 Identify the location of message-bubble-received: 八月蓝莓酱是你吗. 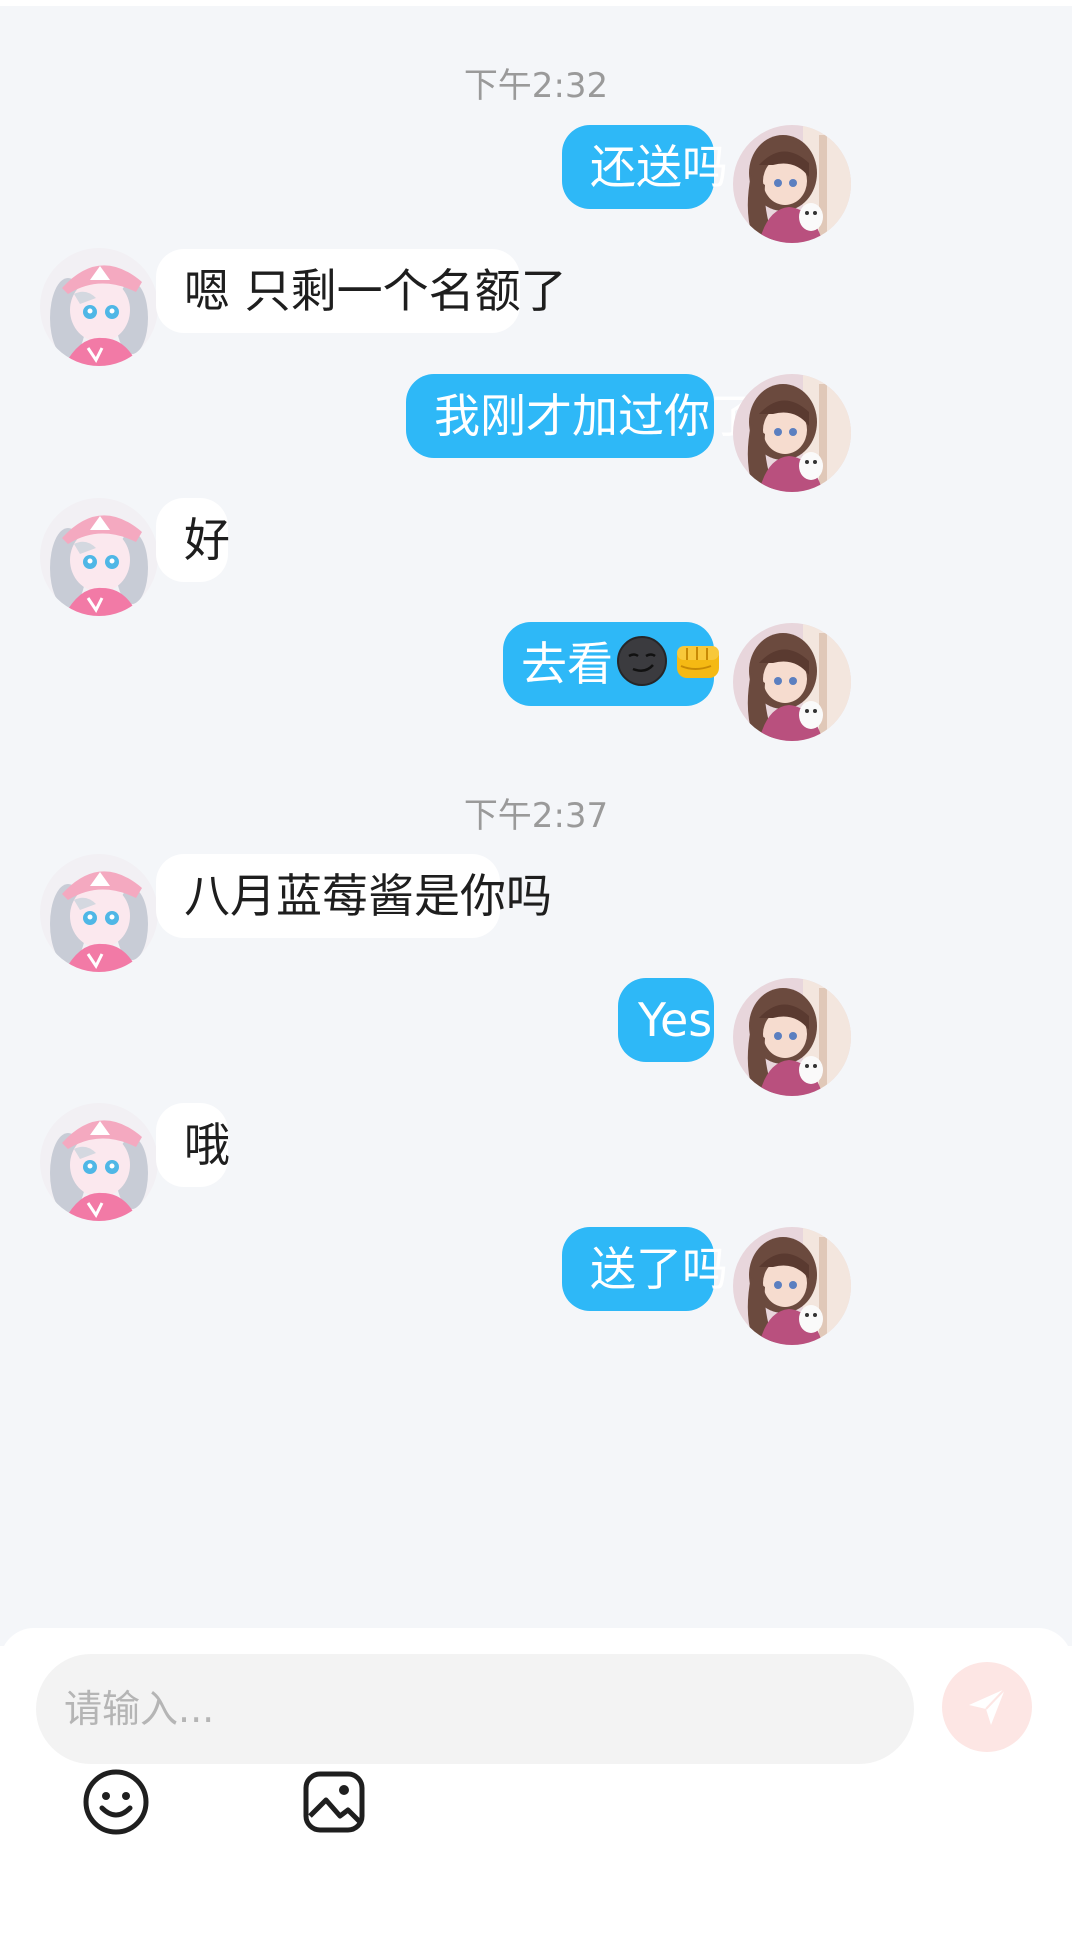
(354, 896).